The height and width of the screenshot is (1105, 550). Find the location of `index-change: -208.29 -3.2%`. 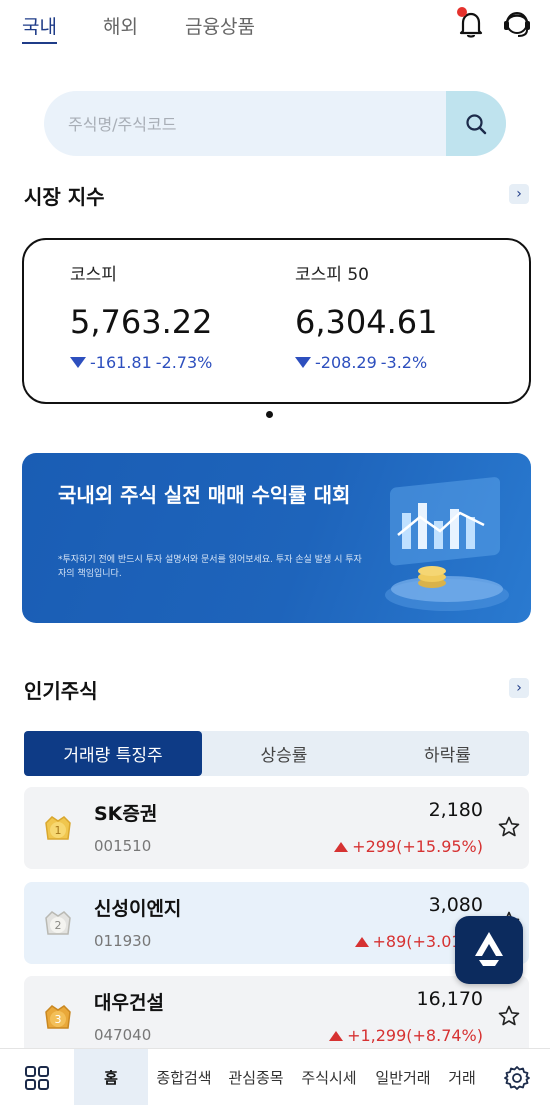

index-change: -208.29 -3.2% is located at coordinates (366, 362).